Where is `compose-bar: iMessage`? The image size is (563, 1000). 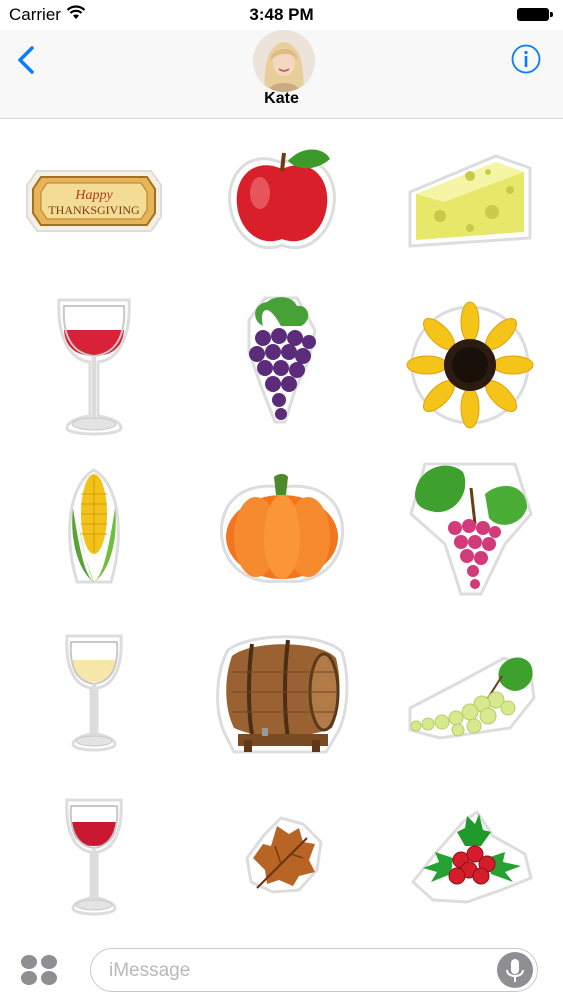 compose-bar: iMessage is located at coordinates (281, 968).